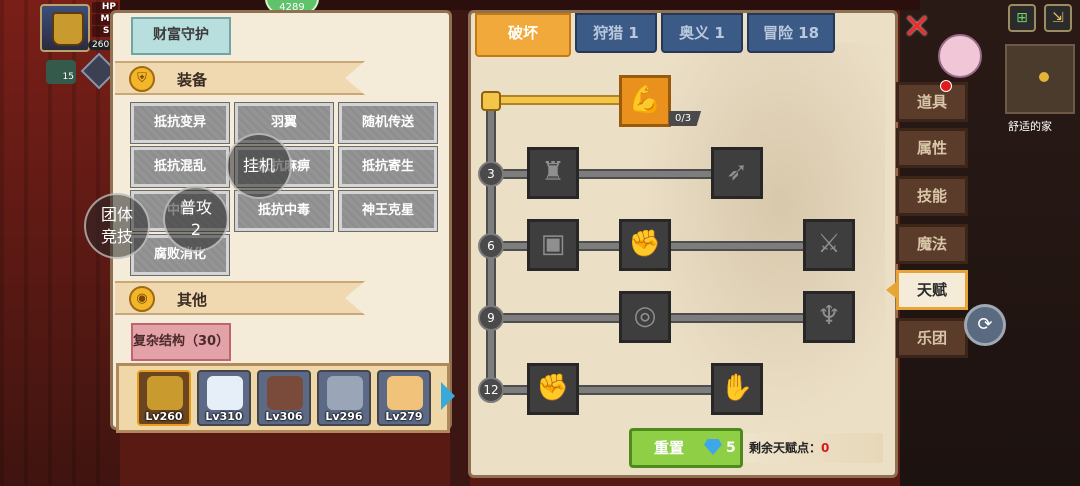 The width and height of the screenshot is (1080, 486). I want to click on tab-destruction: 破坏, so click(523, 35).